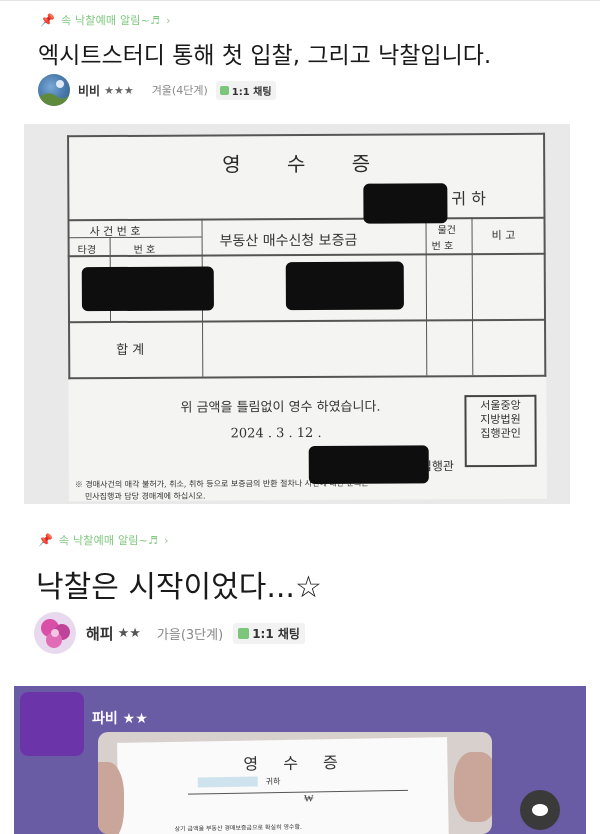 The height and width of the screenshot is (834, 600). I want to click on post1-breadcrumb: 📌 속 낙찰예매 알림~♬ ›, so click(105, 20).